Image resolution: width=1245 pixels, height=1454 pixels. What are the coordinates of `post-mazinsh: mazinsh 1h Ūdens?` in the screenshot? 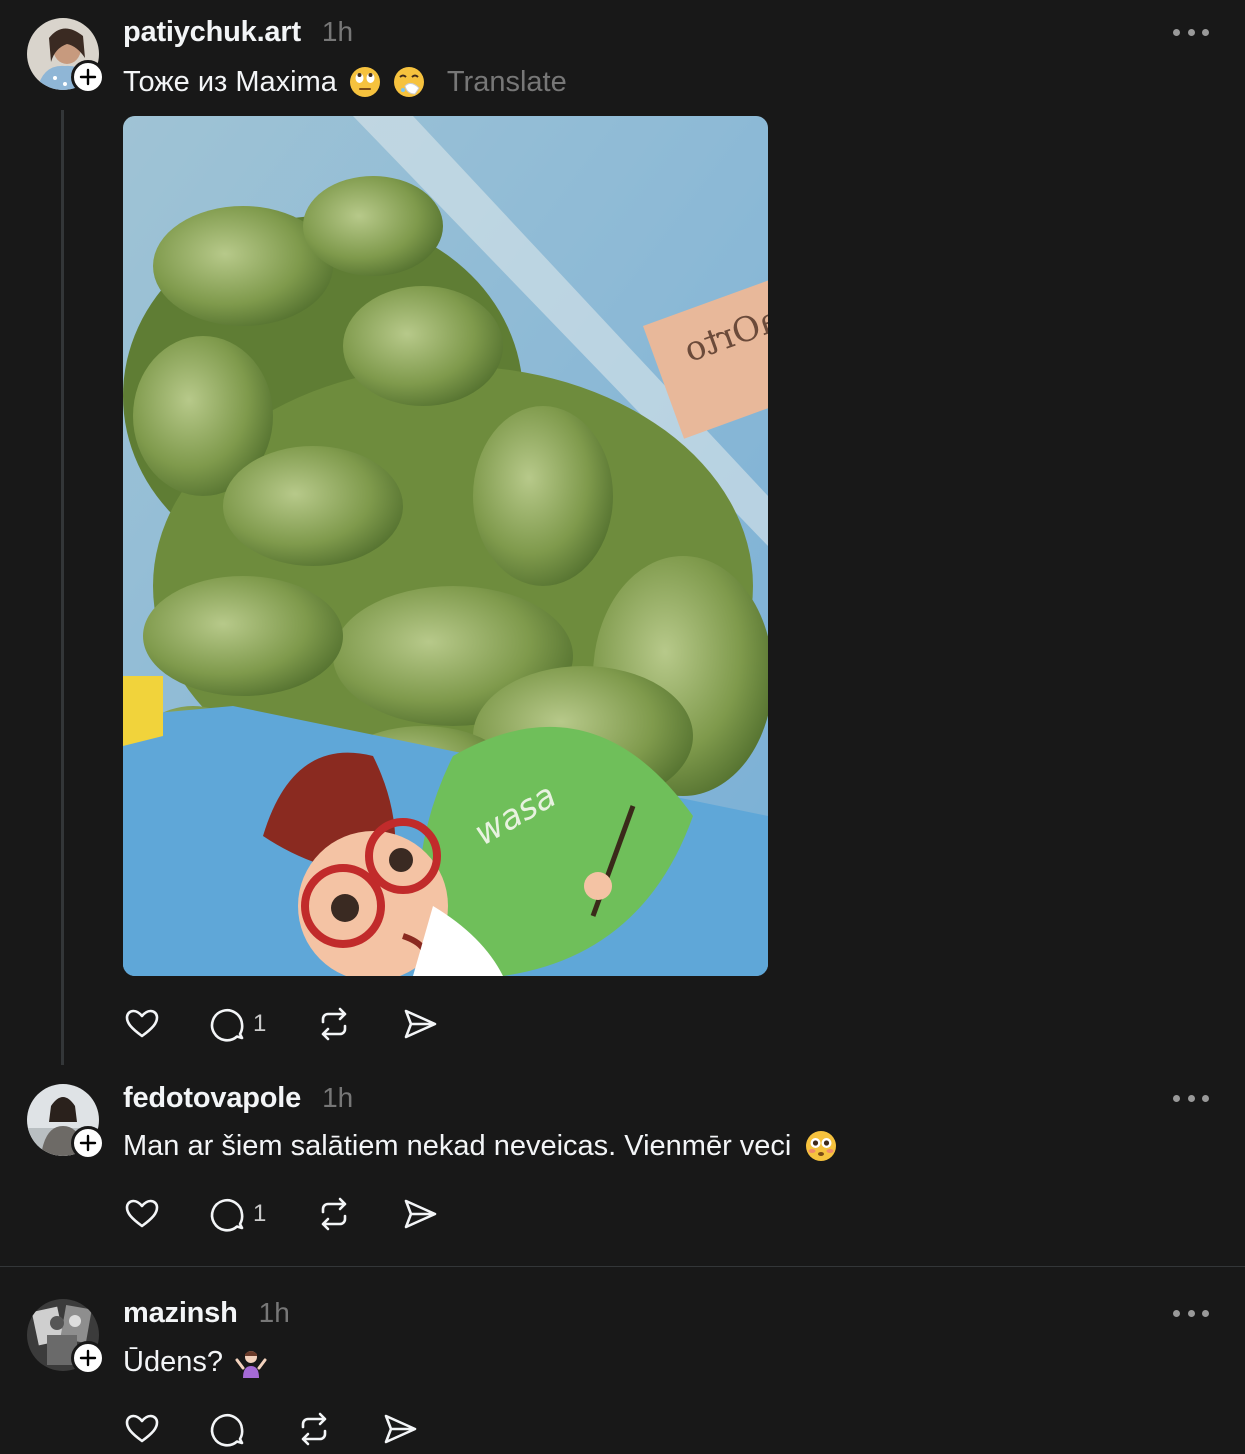 It's located at (622, 1360).